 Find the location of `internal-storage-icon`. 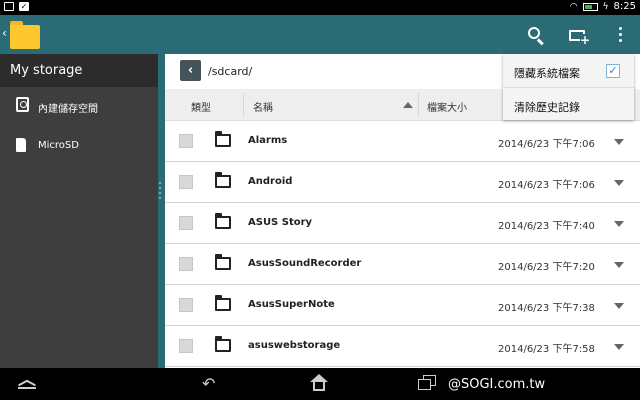

internal-storage-icon is located at coordinates (22, 104).